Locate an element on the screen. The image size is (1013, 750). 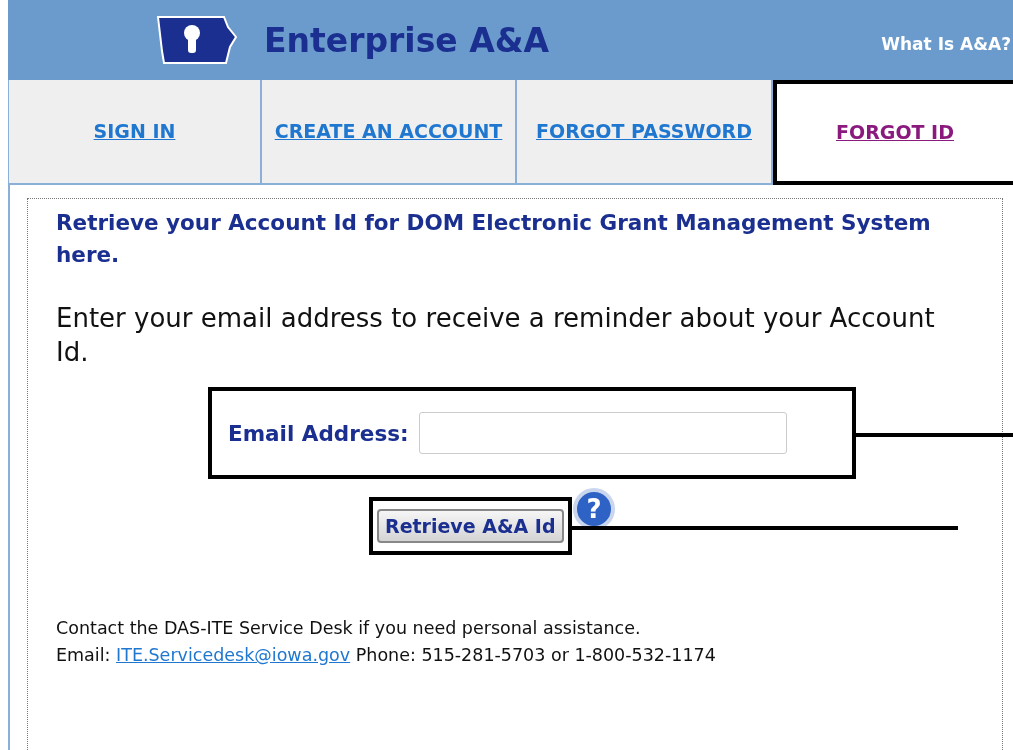
nav-tab: CREATE AN ACCOUNT is located at coordinates (389, 132).